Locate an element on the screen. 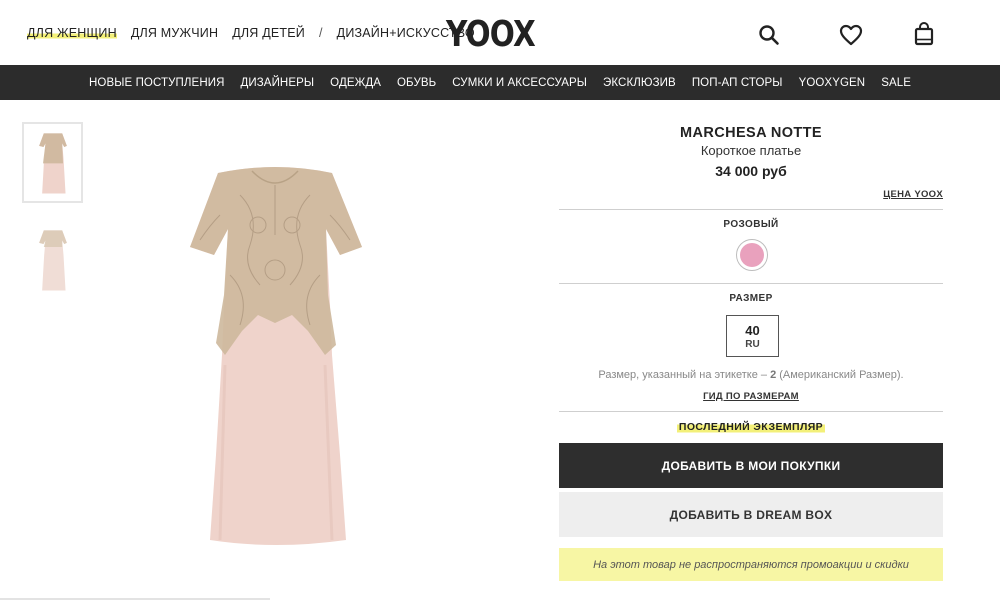  color-label: РОЗОВЫЙ is located at coordinates (751, 224).